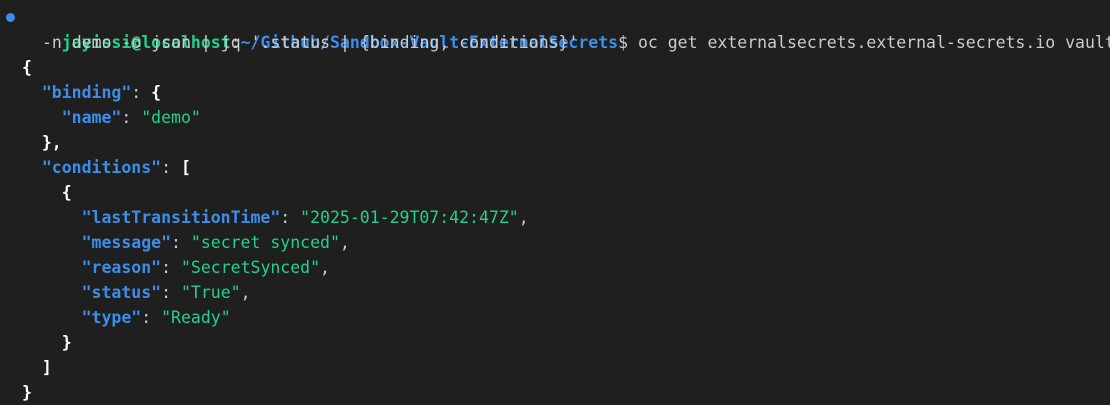 Image resolution: width=1110 pixels, height=405 pixels. I want to click on json-field-line: "status": "True",, so click(166, 292).